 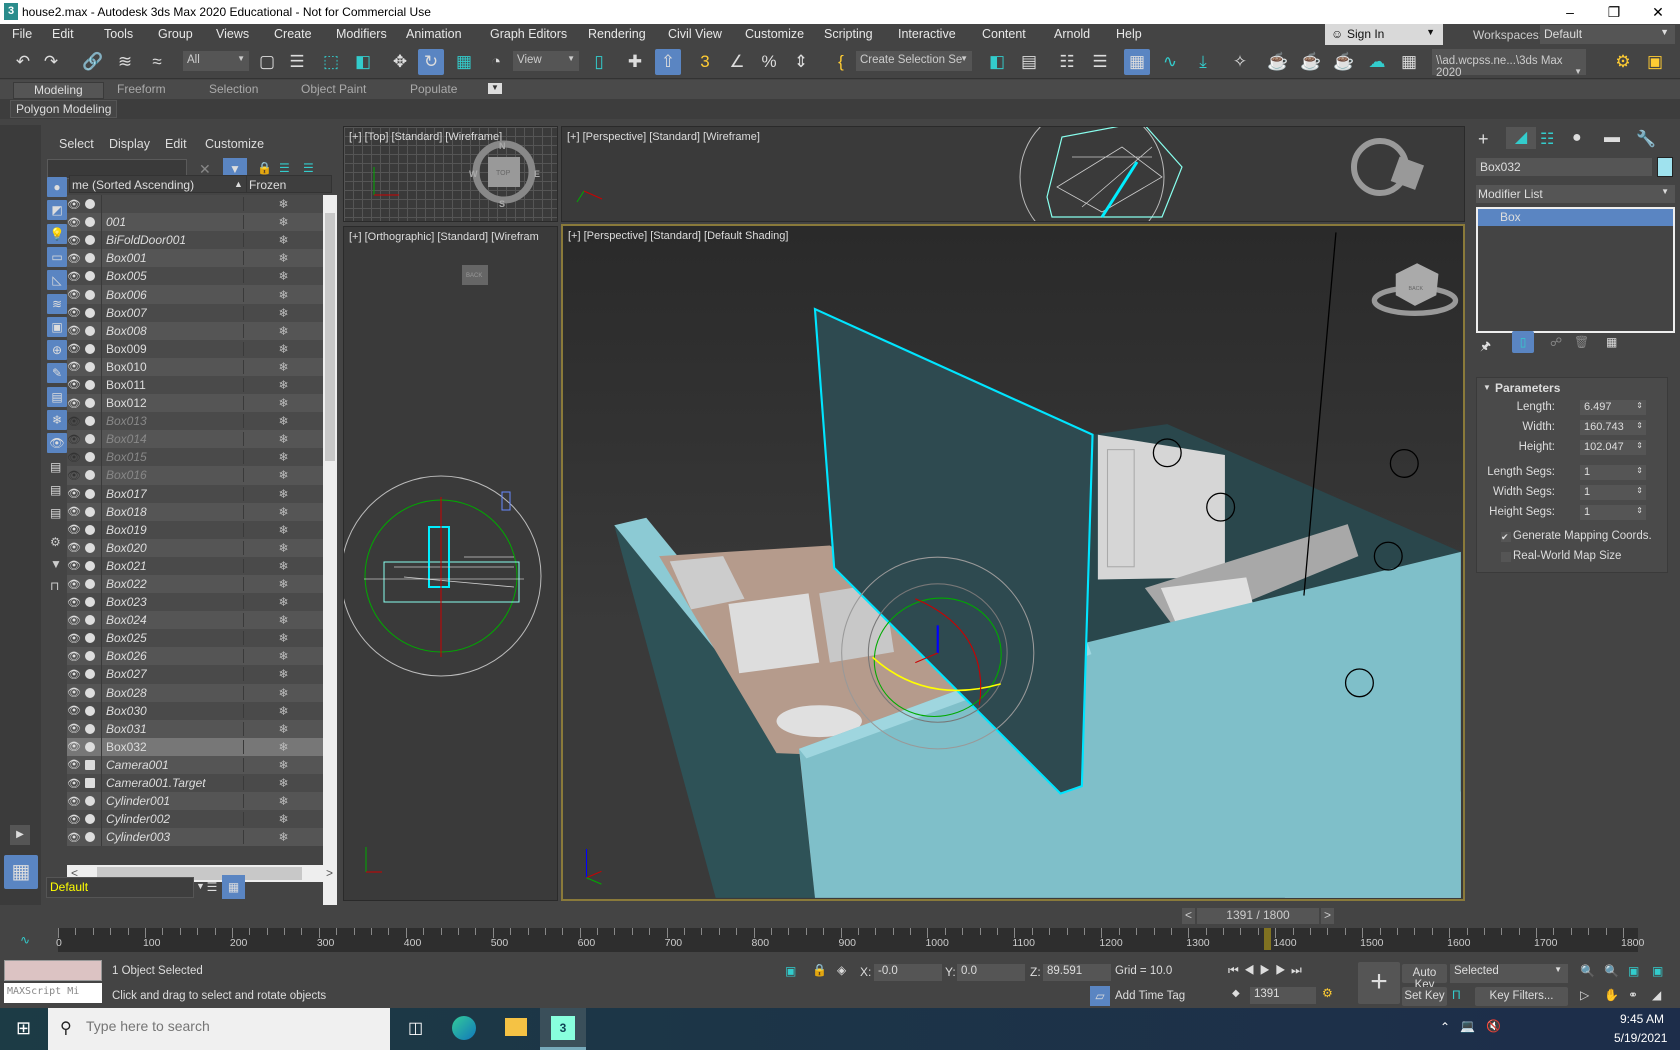 I want to click on generate-mapping-checkbox: ✔, so click(x=1506, y=537).